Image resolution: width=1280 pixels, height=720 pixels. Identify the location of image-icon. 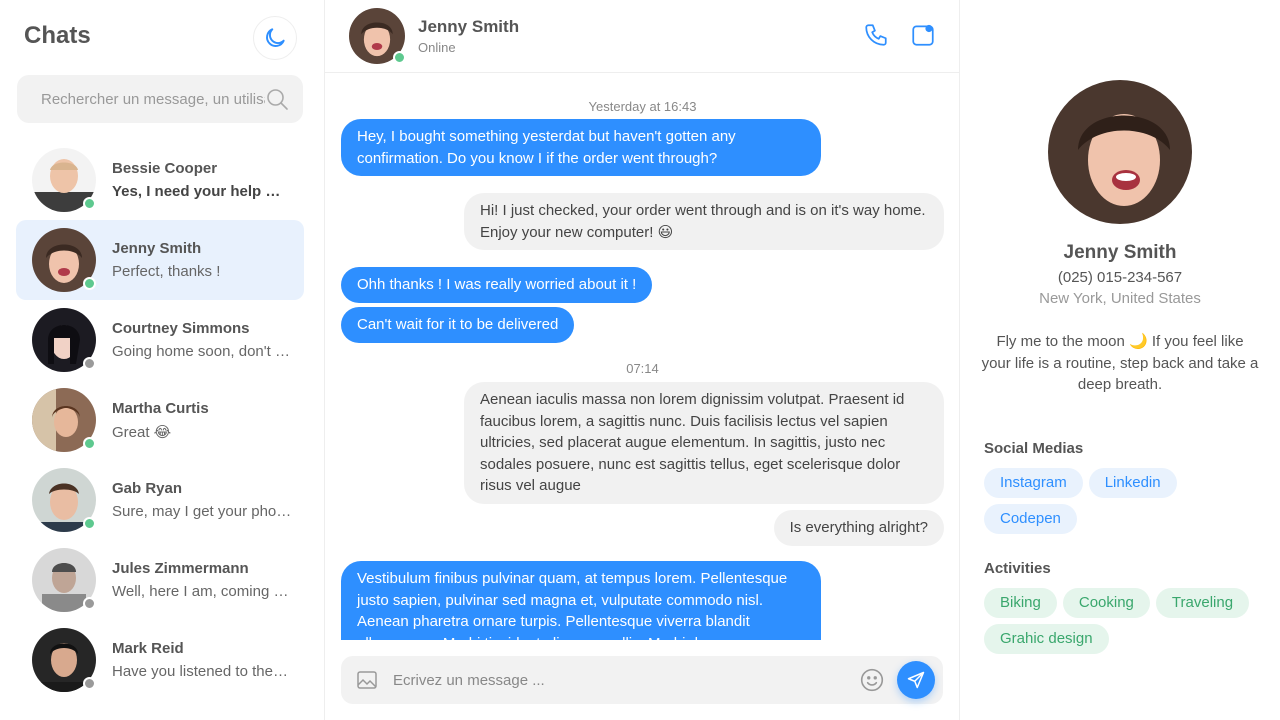
(367, 680).